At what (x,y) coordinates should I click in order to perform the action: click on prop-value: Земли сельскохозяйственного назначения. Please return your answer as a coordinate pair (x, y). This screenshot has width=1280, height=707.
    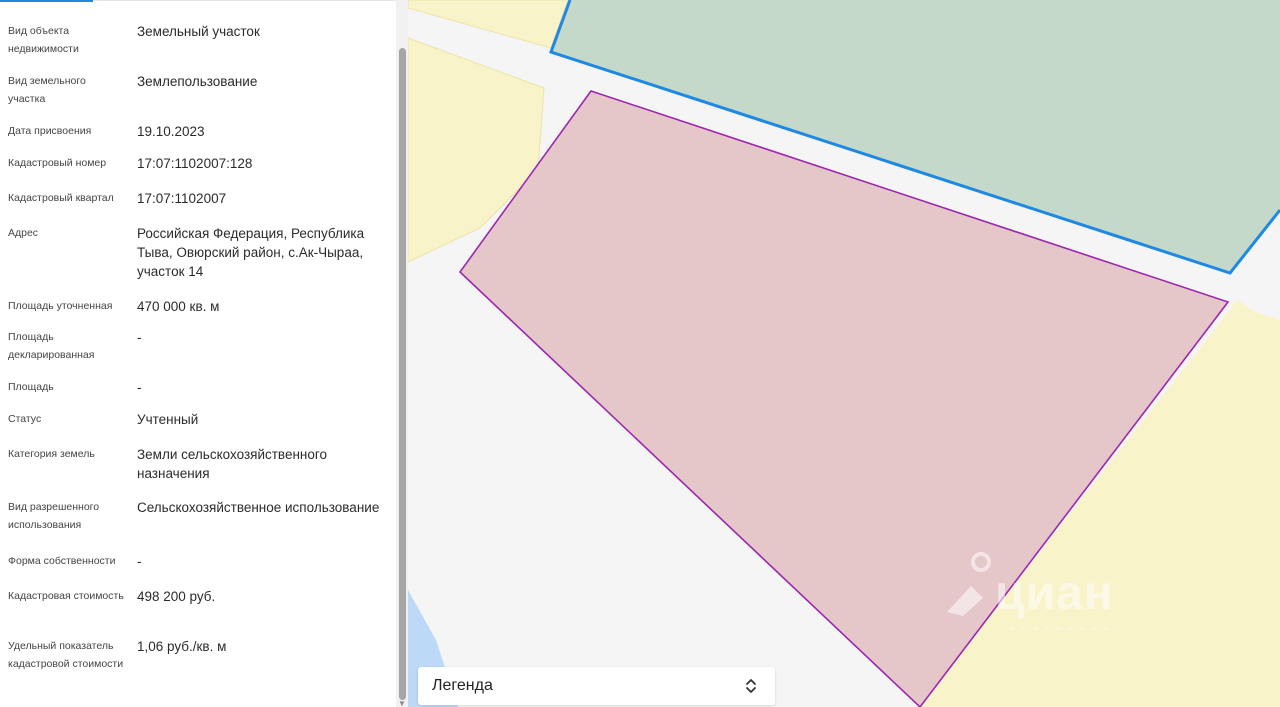
    Looking at the image, I should click on (232, 464).